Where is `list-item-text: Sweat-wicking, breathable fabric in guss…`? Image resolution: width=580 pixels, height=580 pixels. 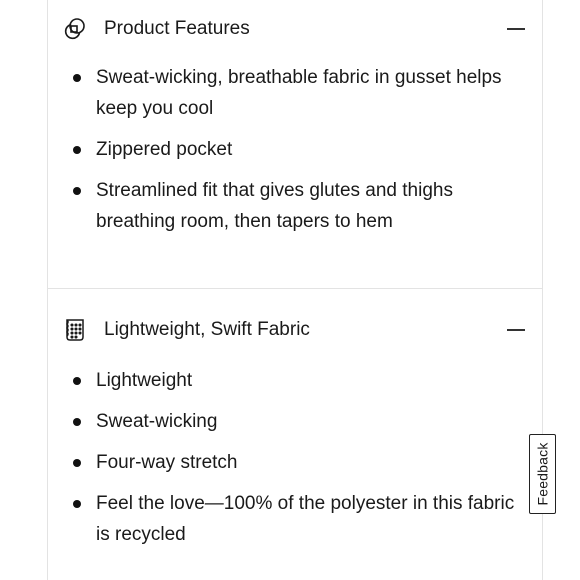
list-item-text: Sweat-wicking, breathable fabric in guss… is located at coordinates (299, 93).